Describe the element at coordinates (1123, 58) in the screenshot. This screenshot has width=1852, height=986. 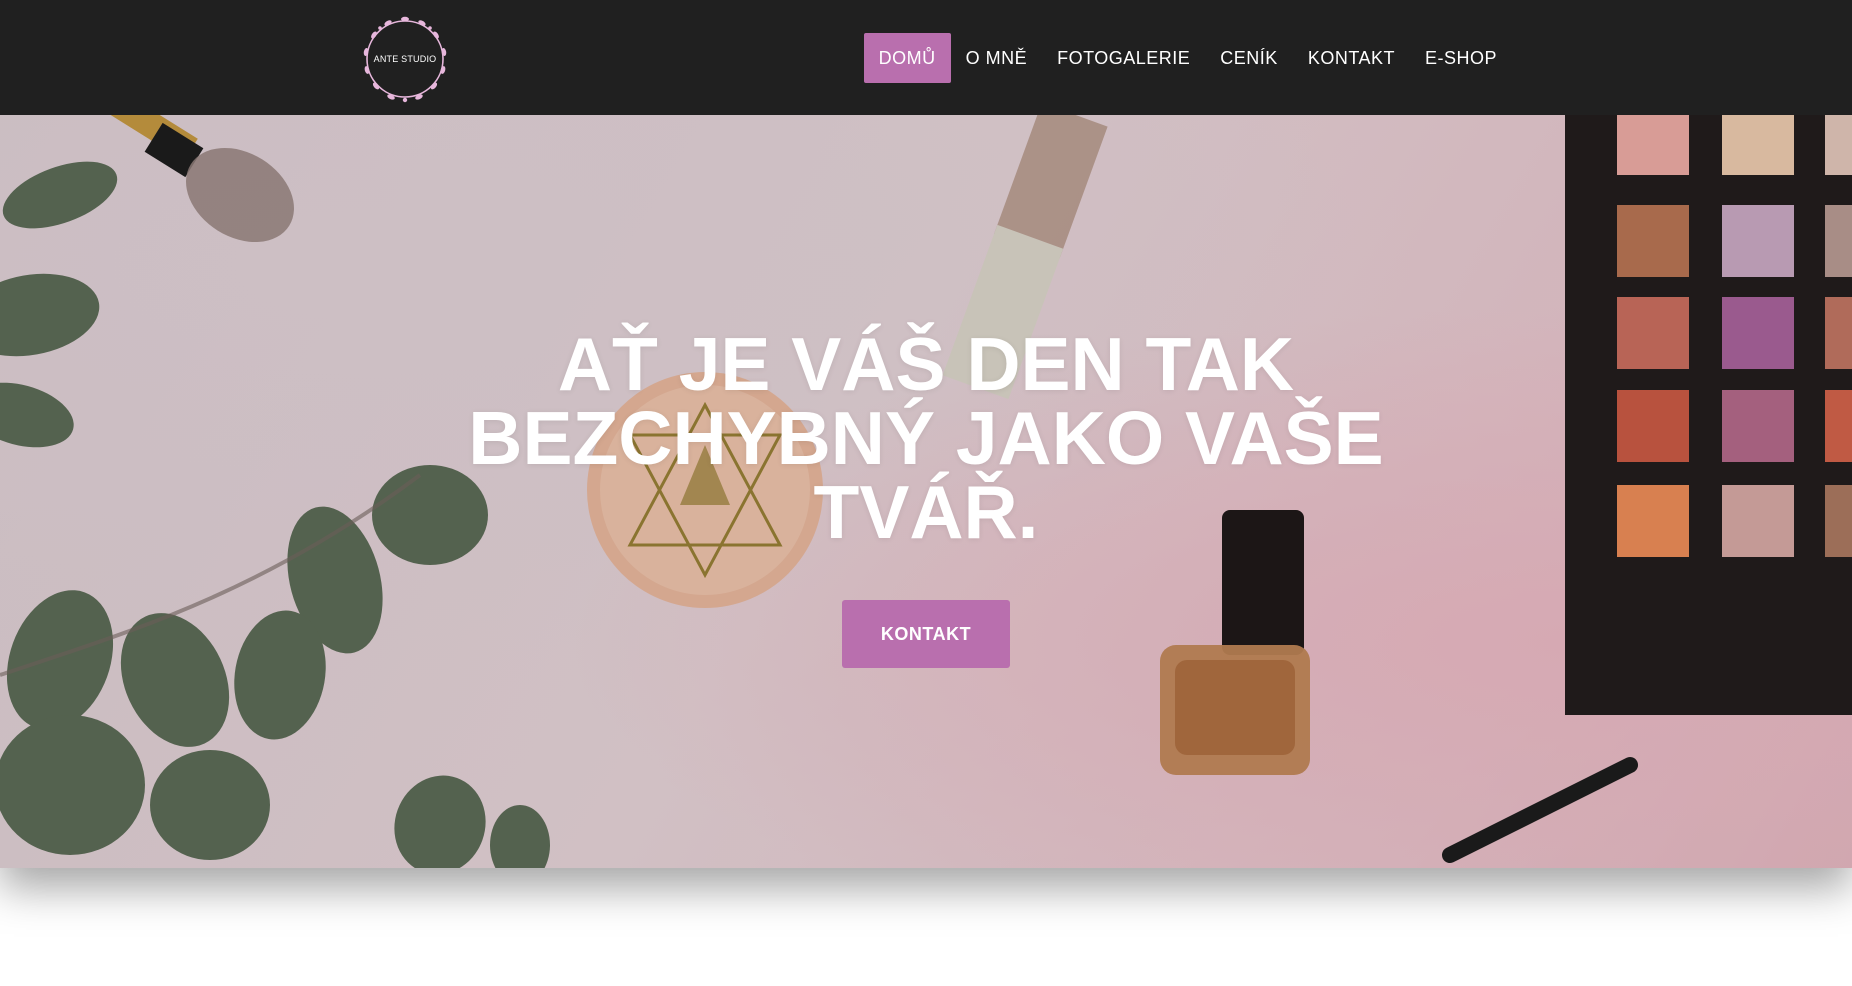
I see `nav-item-fotogalerie: FOTOGALERIE` at that location.